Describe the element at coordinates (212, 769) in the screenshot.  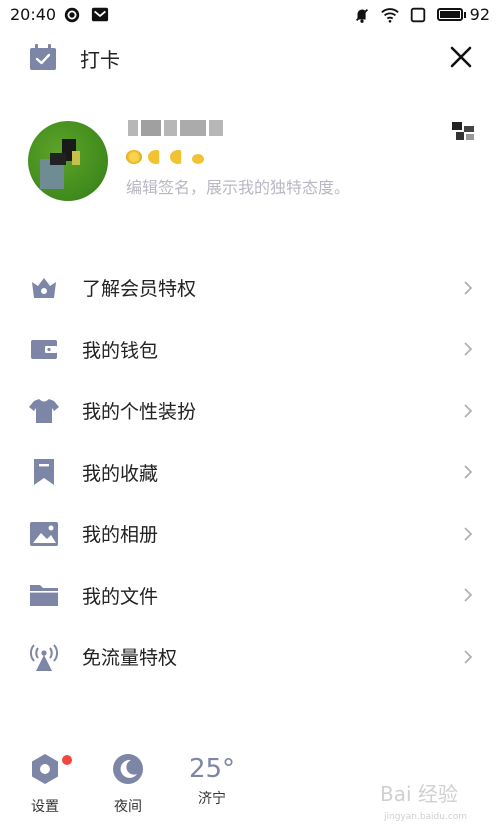
I see `weather-temperature: 25°` at that location.